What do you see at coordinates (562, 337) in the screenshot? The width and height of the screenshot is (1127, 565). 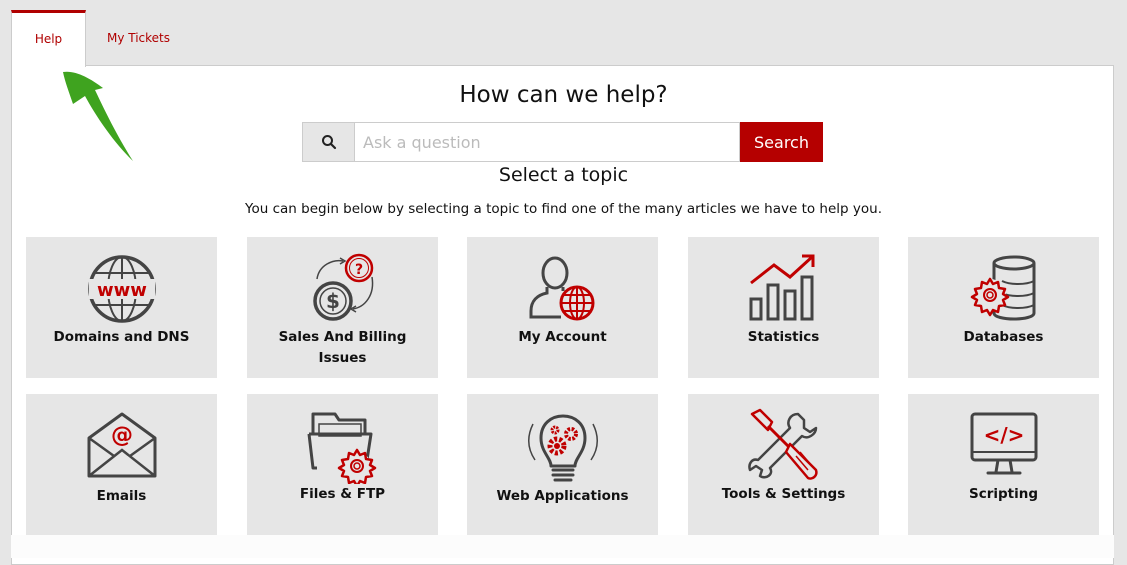 I see `topic-label: My Account` at bounding box center [562, 337].